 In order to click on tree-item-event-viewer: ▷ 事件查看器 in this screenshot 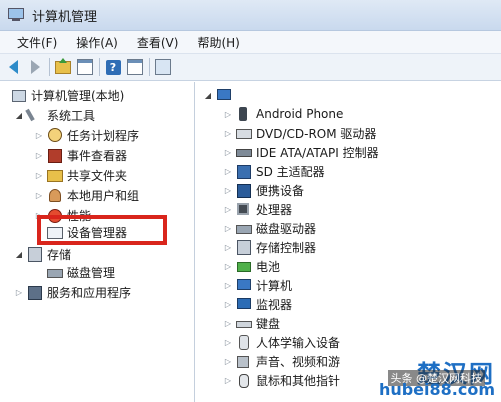, I will do `click(80, 155)`.